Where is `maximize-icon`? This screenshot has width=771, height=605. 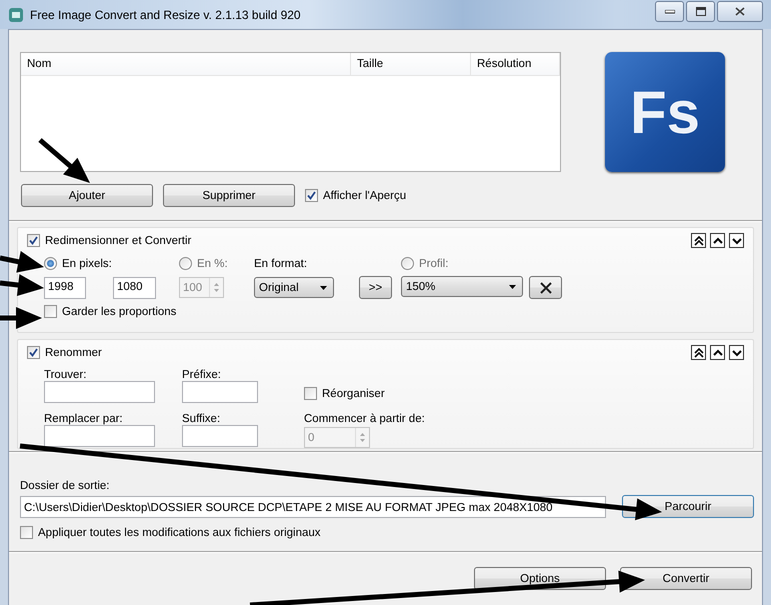 maximize-icon is located at coordinates (701, 11).